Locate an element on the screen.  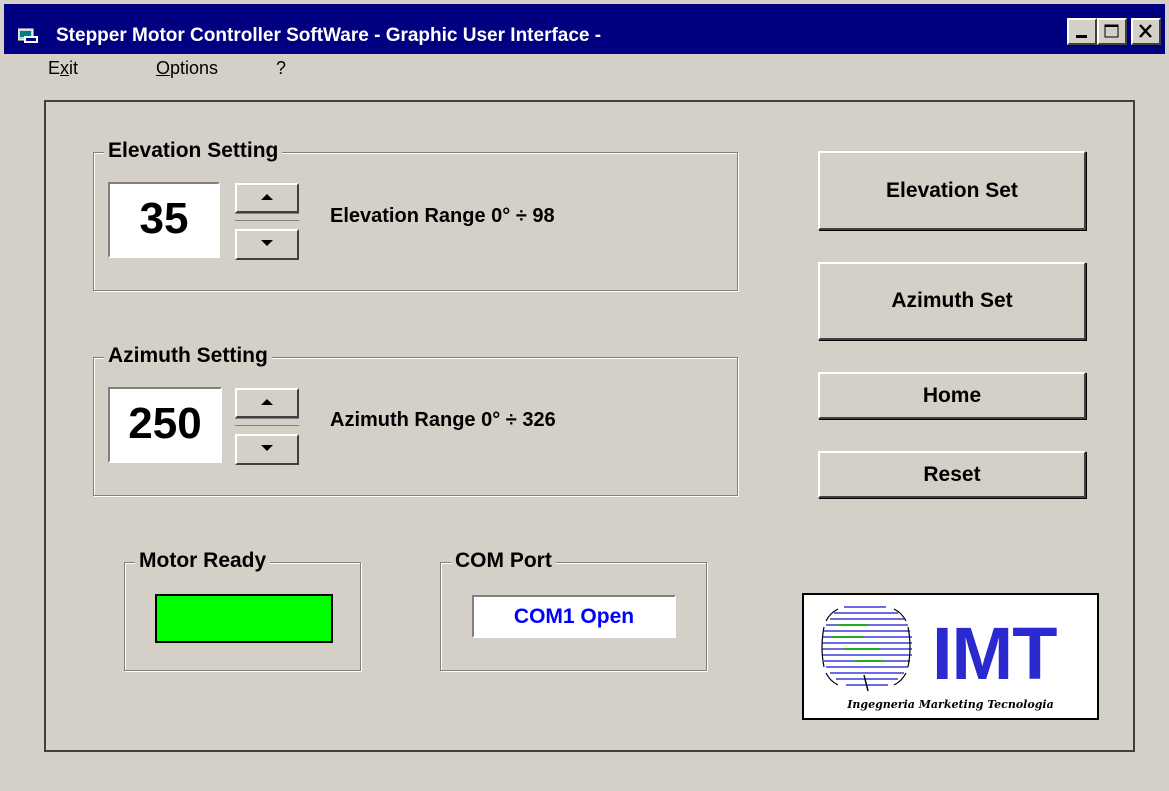
close-button is located at coordinates (1146, 31).